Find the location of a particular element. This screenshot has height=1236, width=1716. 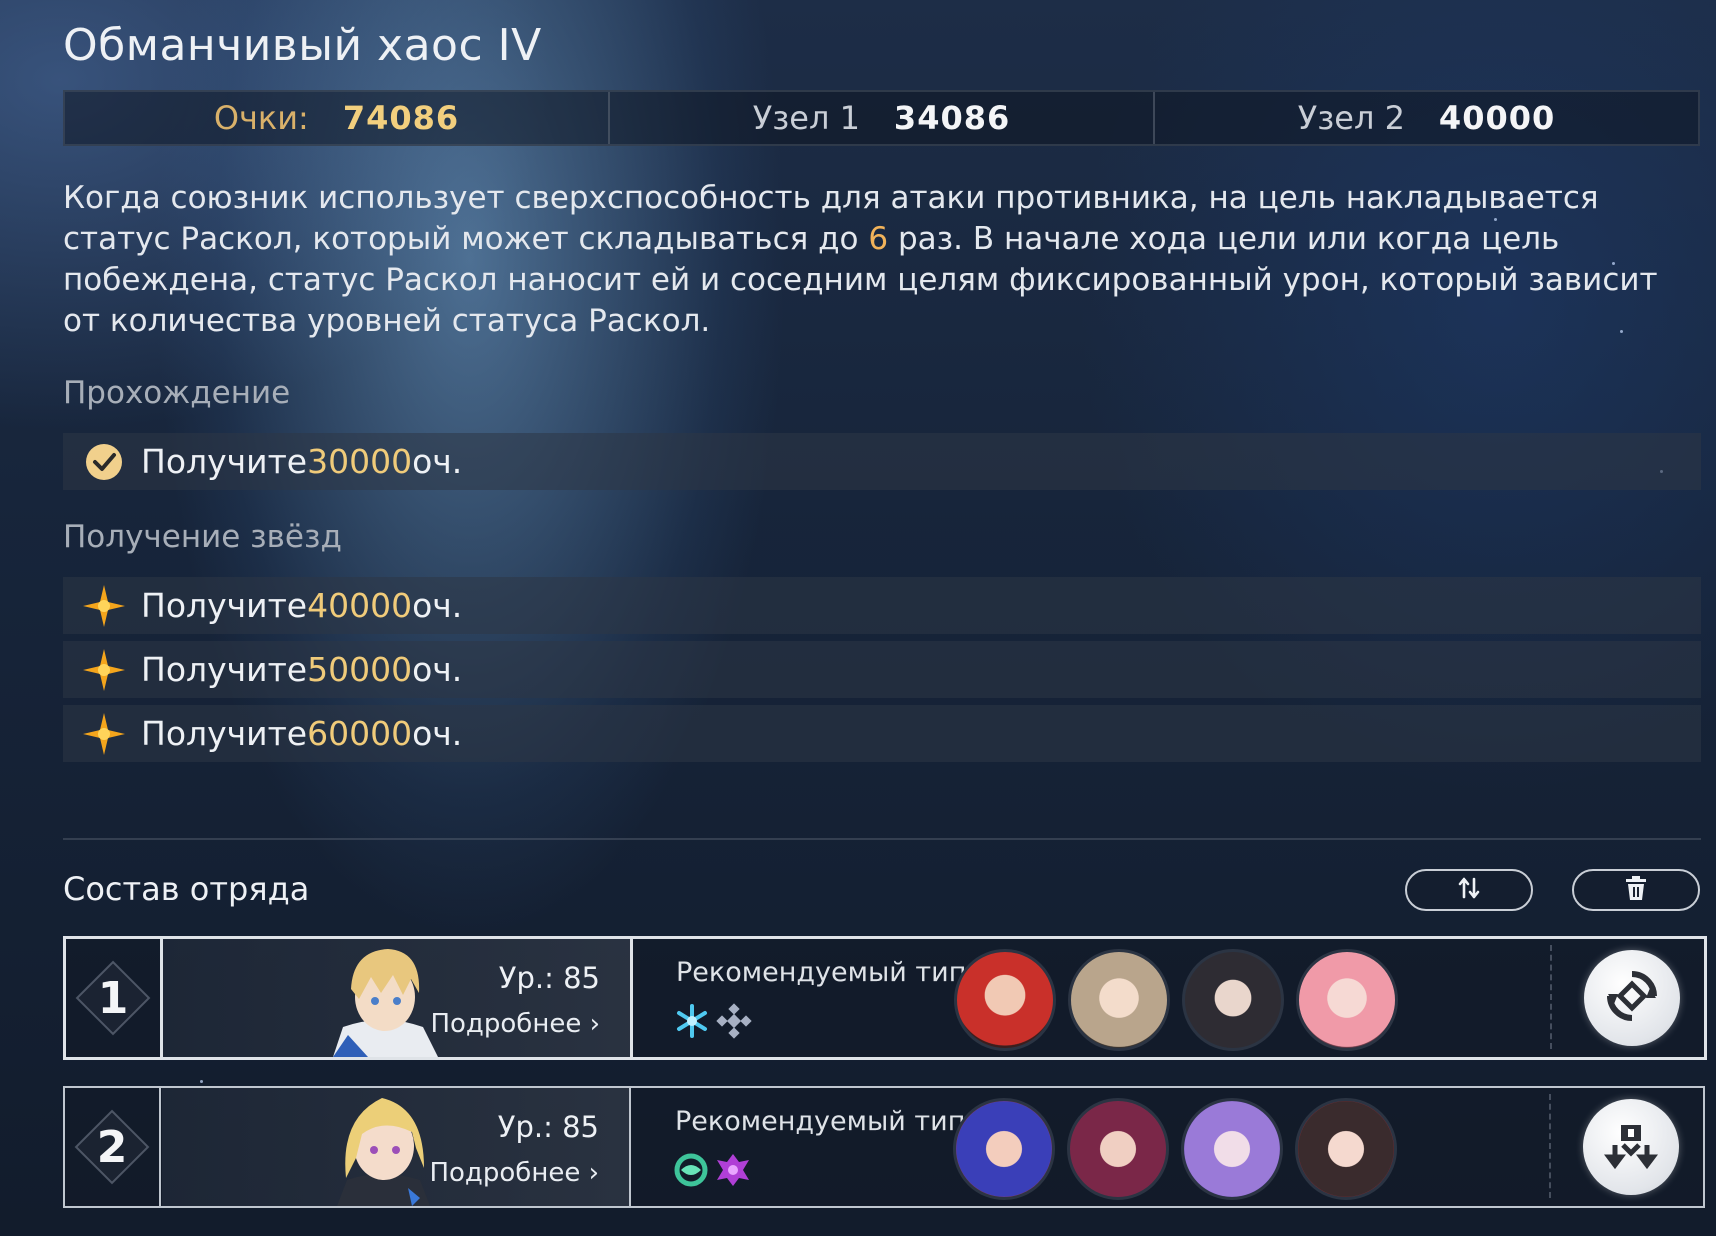

team-number: 1 is located at coordinates (113, 998).